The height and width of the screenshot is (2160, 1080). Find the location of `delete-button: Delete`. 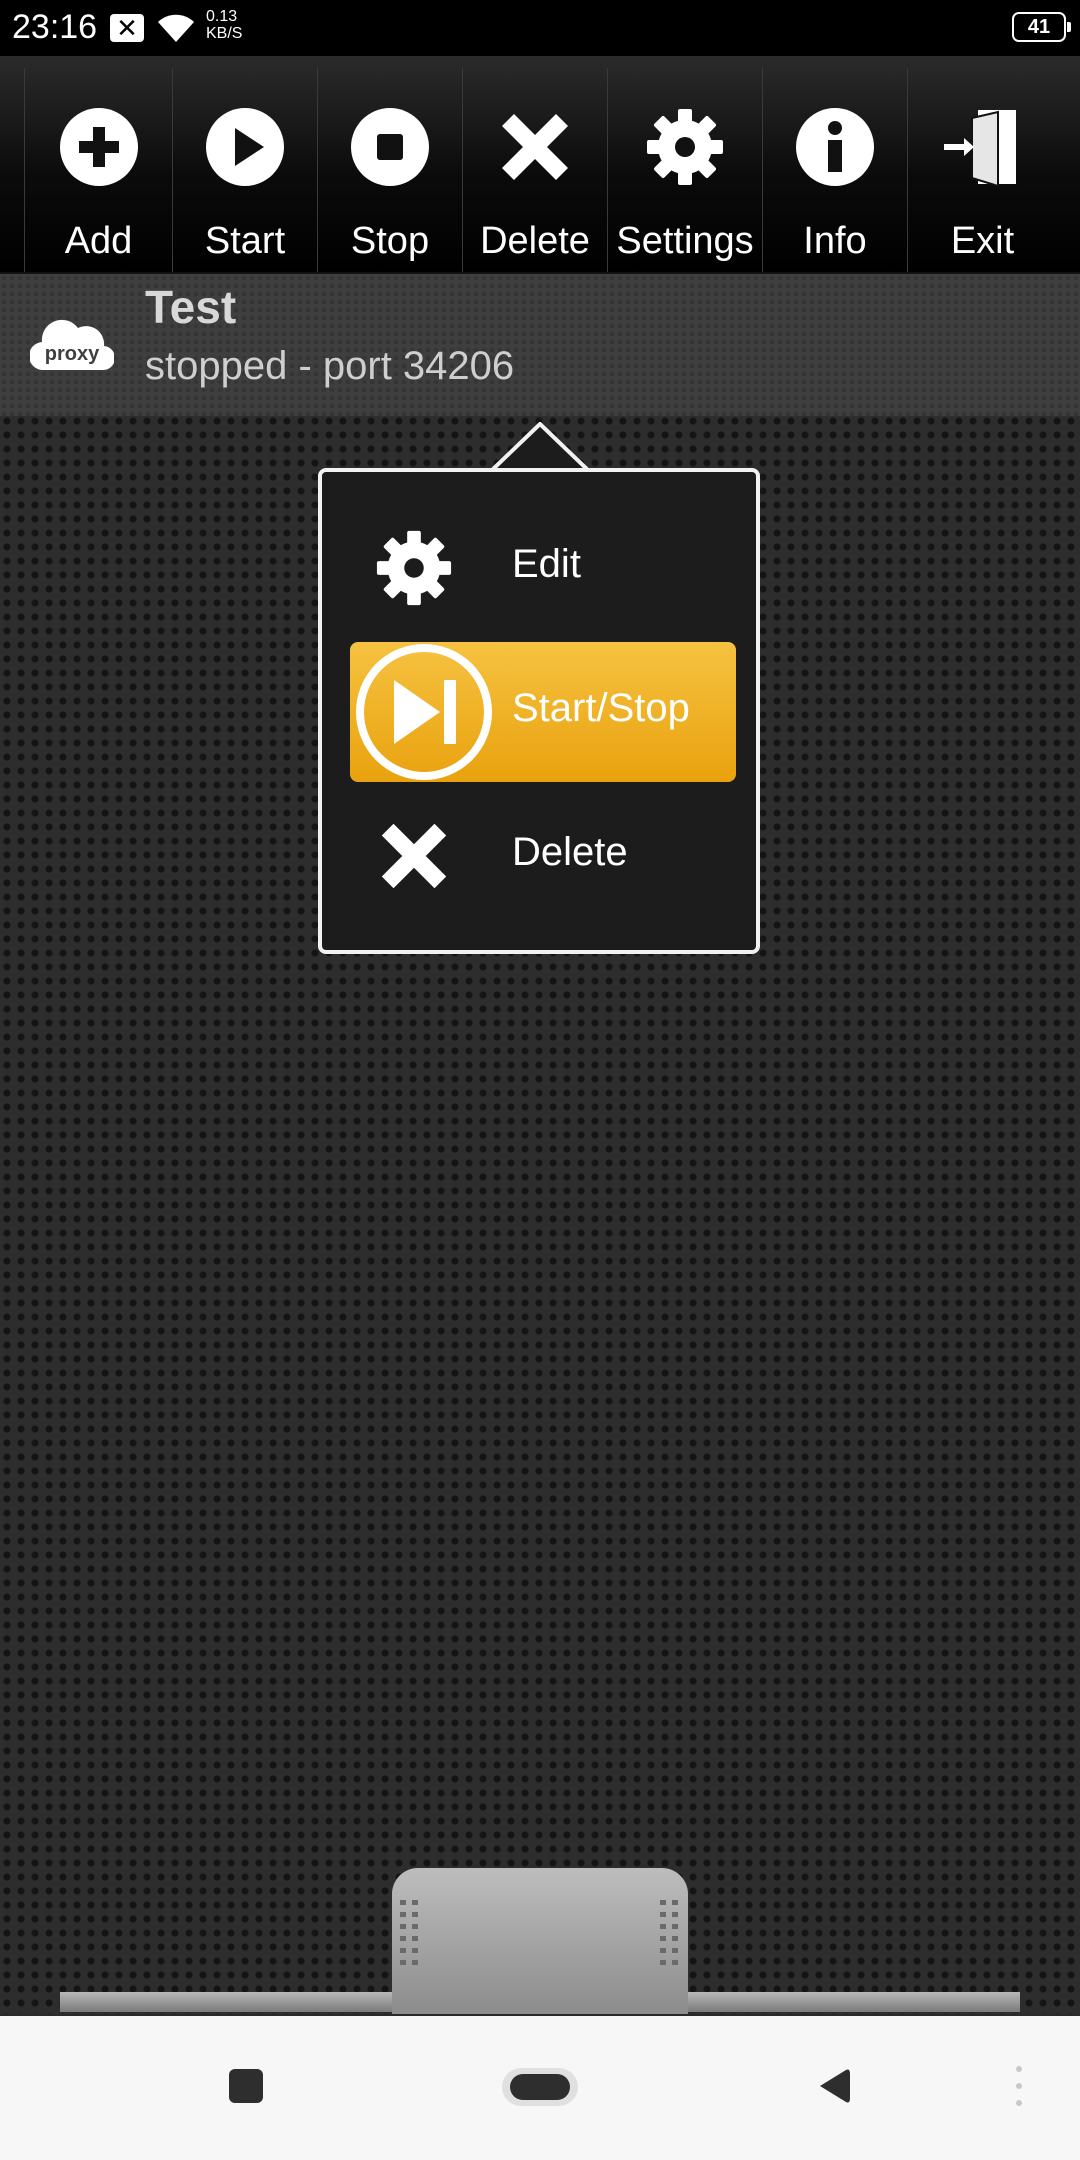

delete-button: Delete is located at coordinates (534, 170).